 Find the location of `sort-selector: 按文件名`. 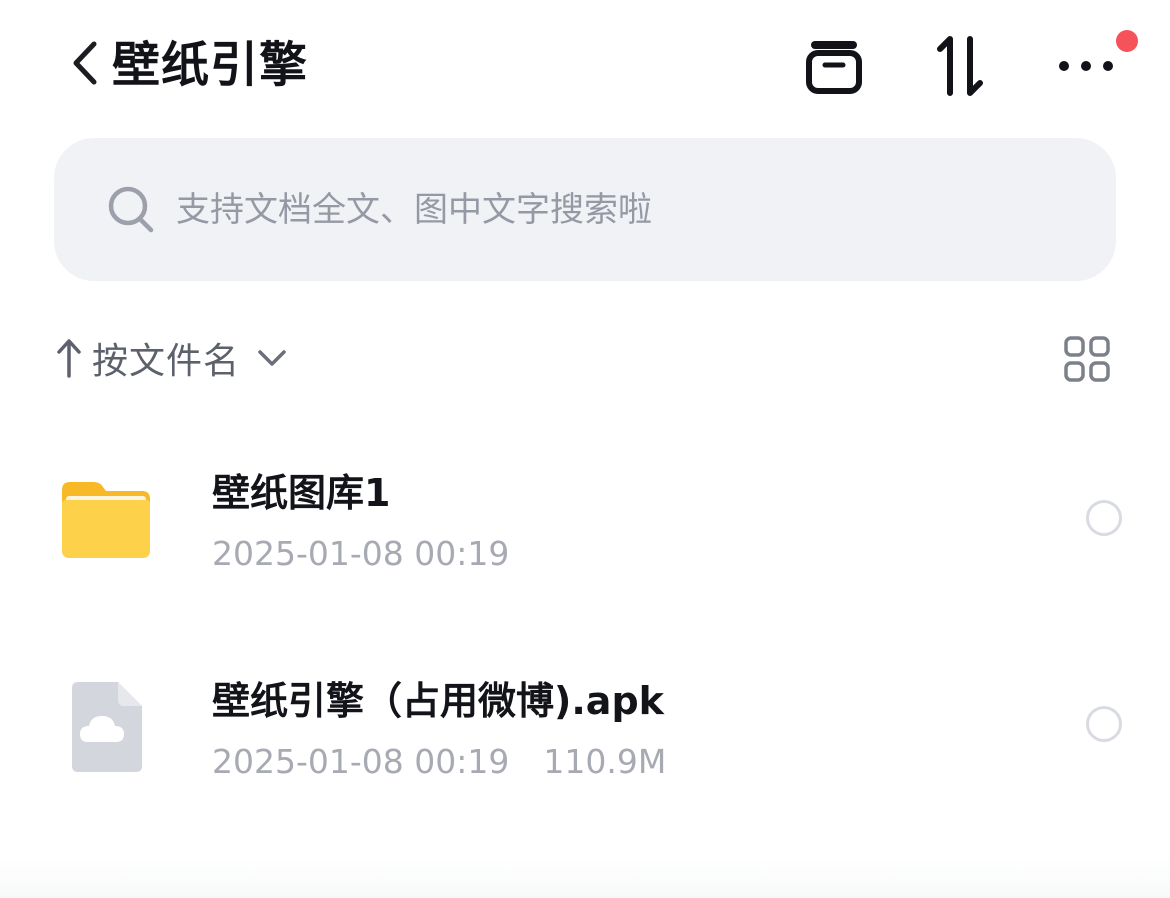

sort-selector: 按文件名 is located at coordinates (172, 358).